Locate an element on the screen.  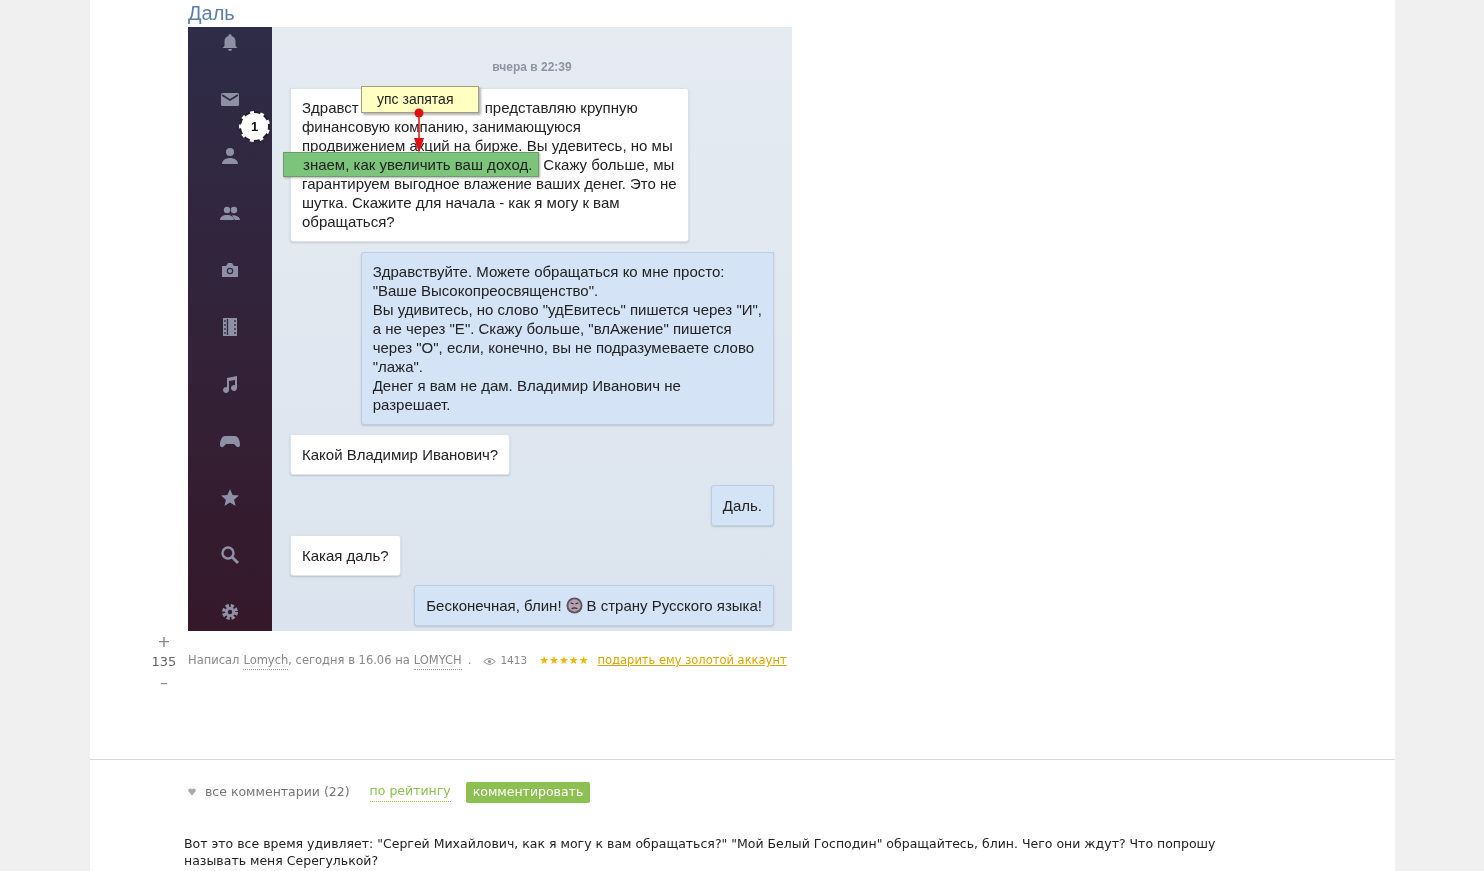
message-text: Бесконечная, блин! is located at coordinates (494, 605).